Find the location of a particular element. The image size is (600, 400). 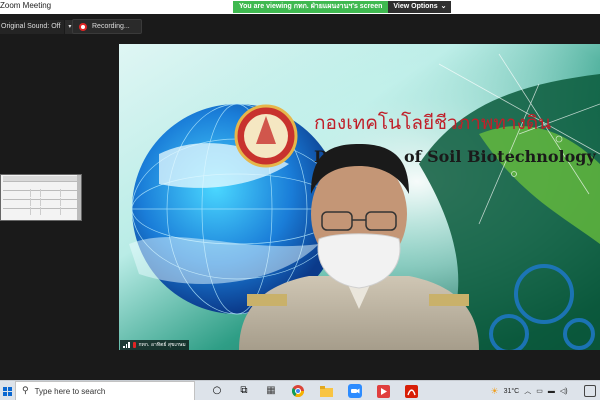

shared-screen-thumbnail is located at coordinates (41, 197).